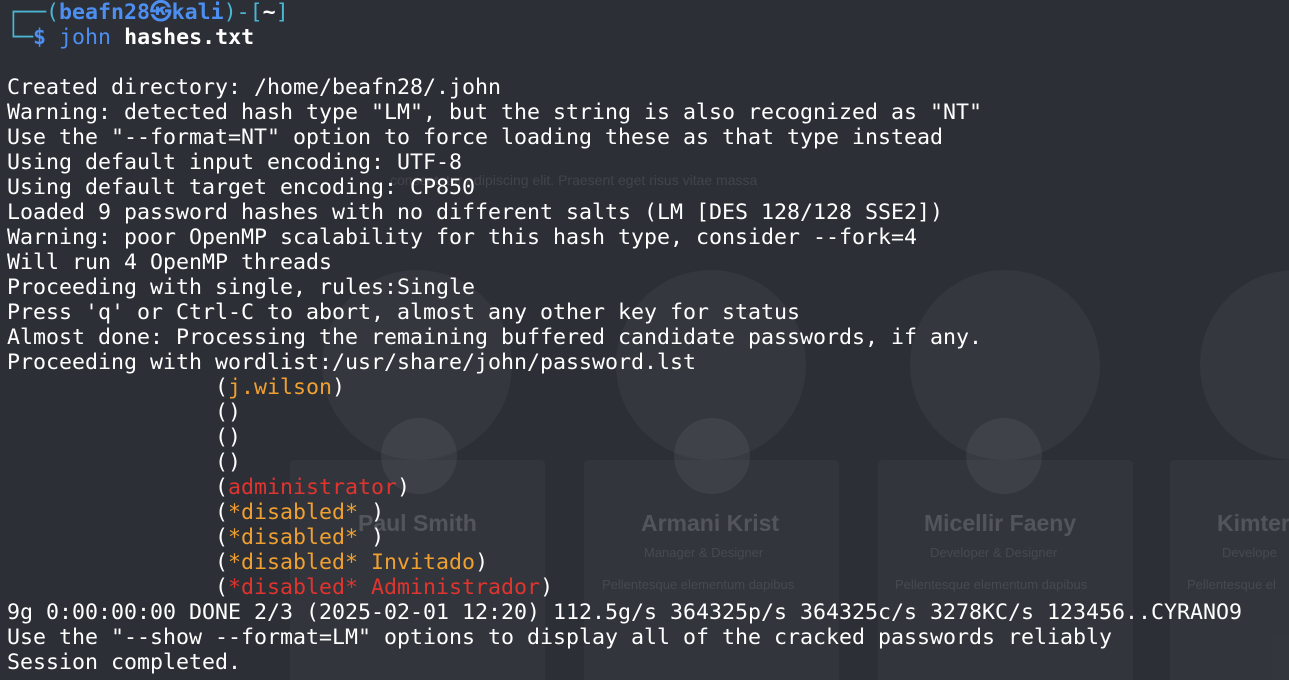  What do you see at coordinates (648, 562) in the screenshot?
I see `cracked-password-row: (*disabled* Invitado)` at bounding box center [648, 562].